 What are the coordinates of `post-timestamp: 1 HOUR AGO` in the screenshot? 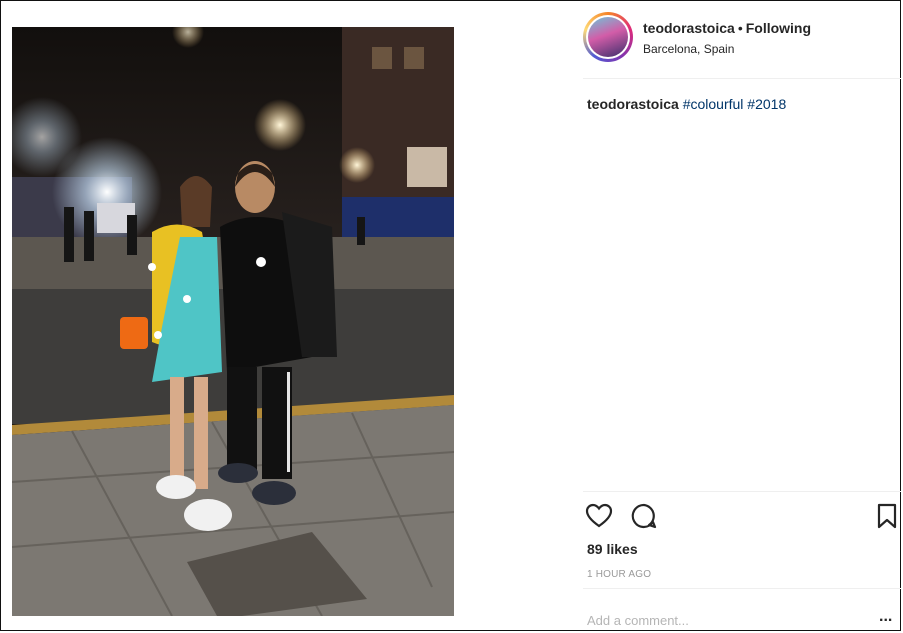 It's located at (619, 574).